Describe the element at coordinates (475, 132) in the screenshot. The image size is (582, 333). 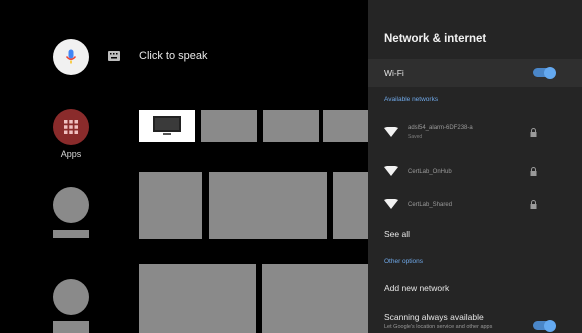
I see `network-item: adsl54_alarm-6DF238-a Saved` at that location.